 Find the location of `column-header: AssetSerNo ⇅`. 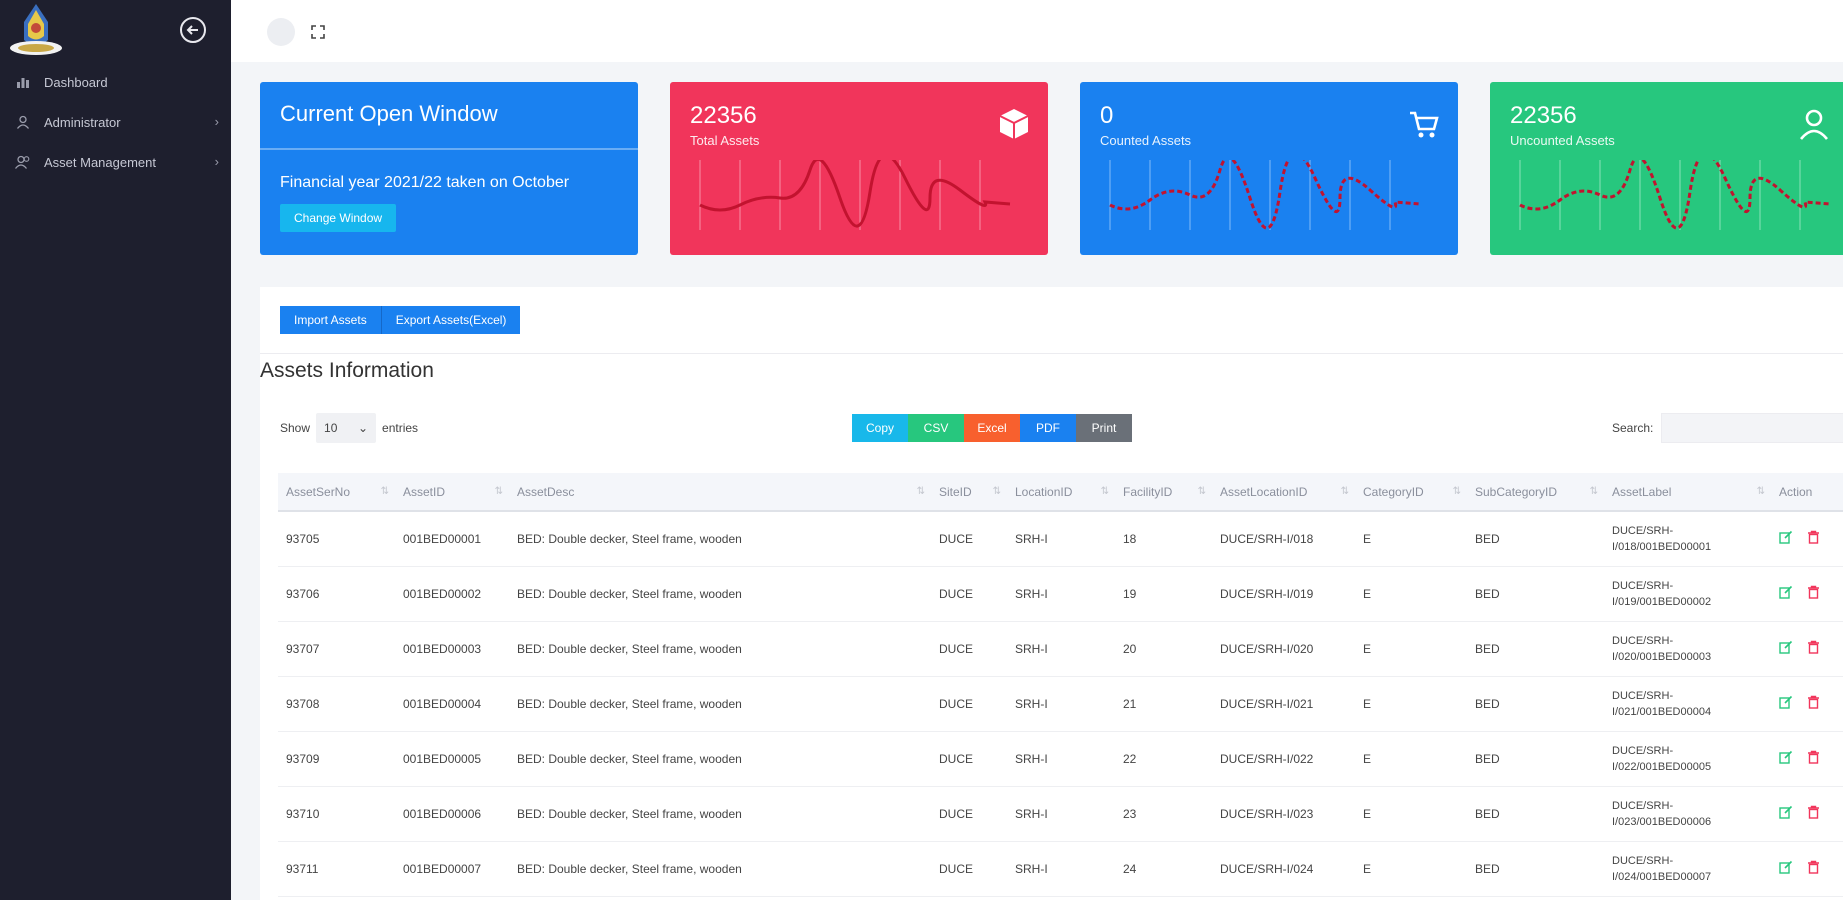

column-header: AssetSerNo ⇅ is located at coordinates (336, 492).